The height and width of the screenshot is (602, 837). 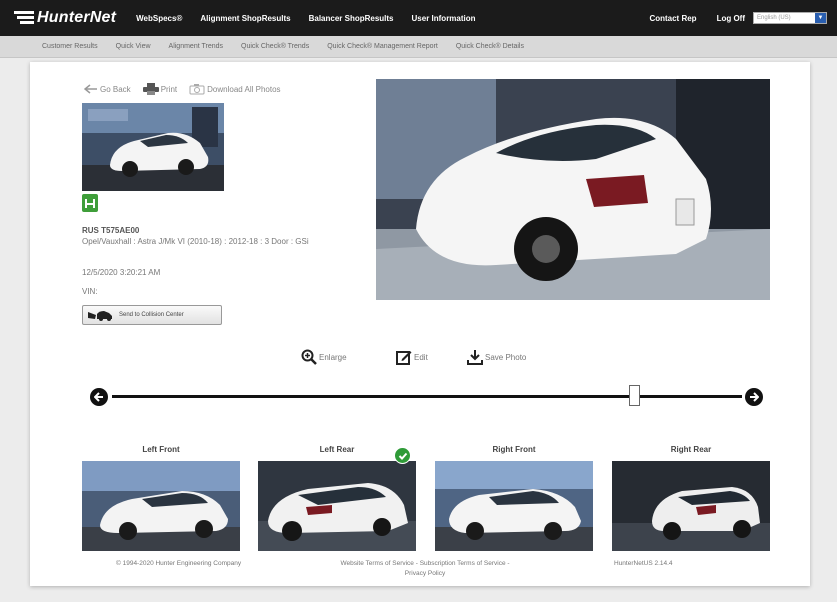 I want to click on gallery-thumb-left-front, so click(x=161, y=506).